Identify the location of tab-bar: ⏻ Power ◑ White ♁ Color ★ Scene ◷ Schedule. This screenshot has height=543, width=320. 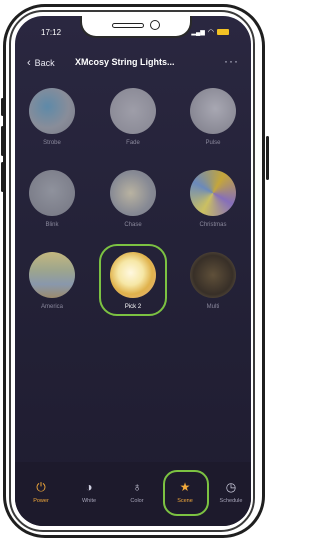
(133, 494).